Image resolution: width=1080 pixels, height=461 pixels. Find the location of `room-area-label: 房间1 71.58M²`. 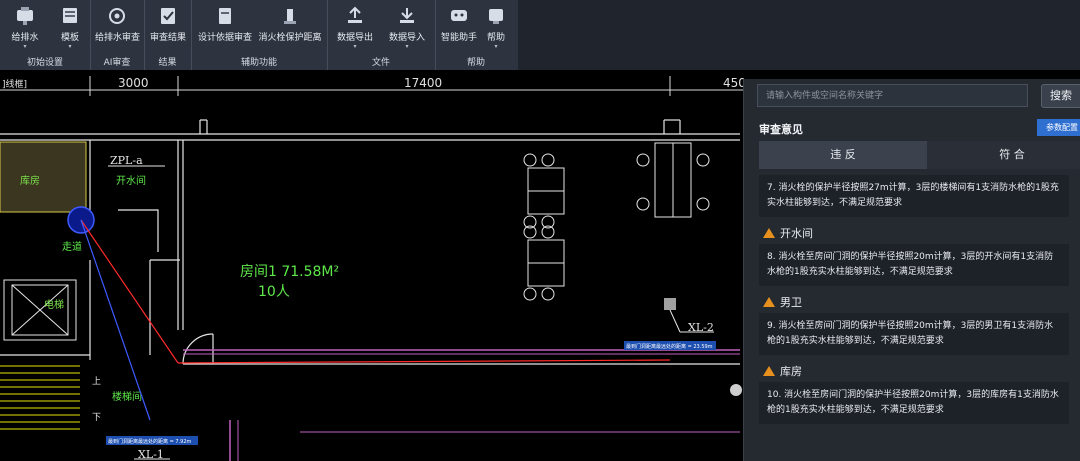

room-area-label: 房间1 71.58M² is located at coordinates (289, 272).